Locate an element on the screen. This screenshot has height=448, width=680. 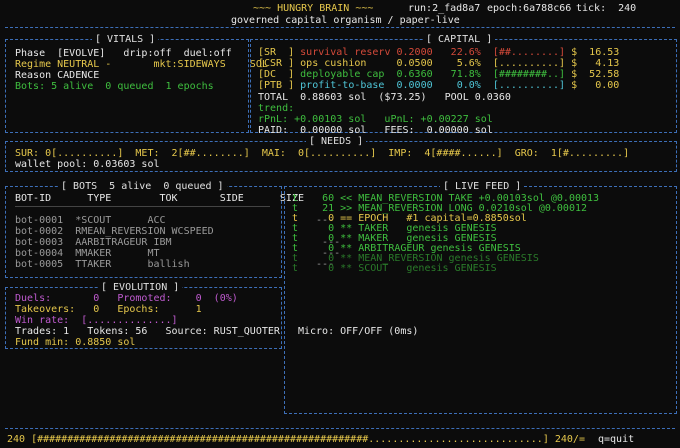
epoch-id: epoch:6a788c66 is located at coordinates (529, 8).